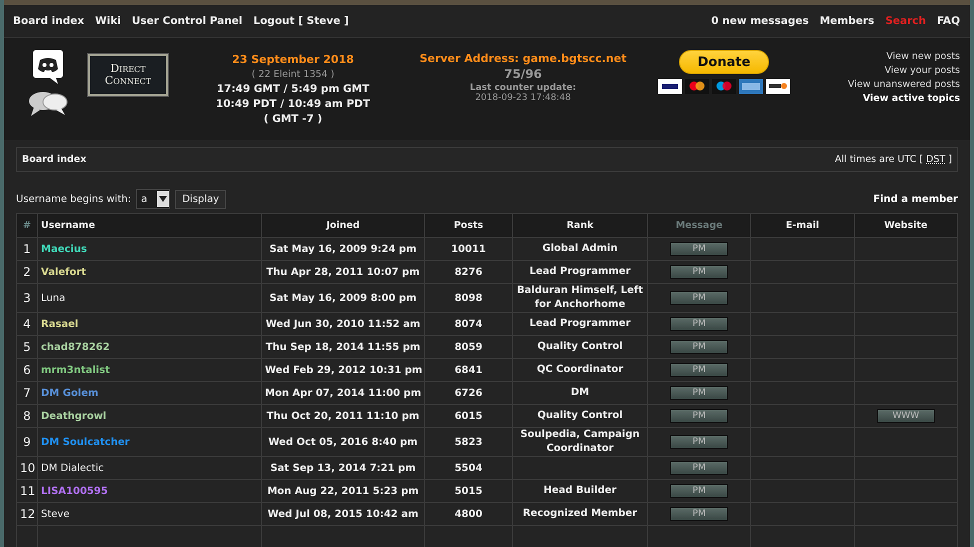 The height and width of the screenshot is (547, 974). Describe the element at coordinates (468, 226) in the screenshot. I see `column-header: Posts` at that location.